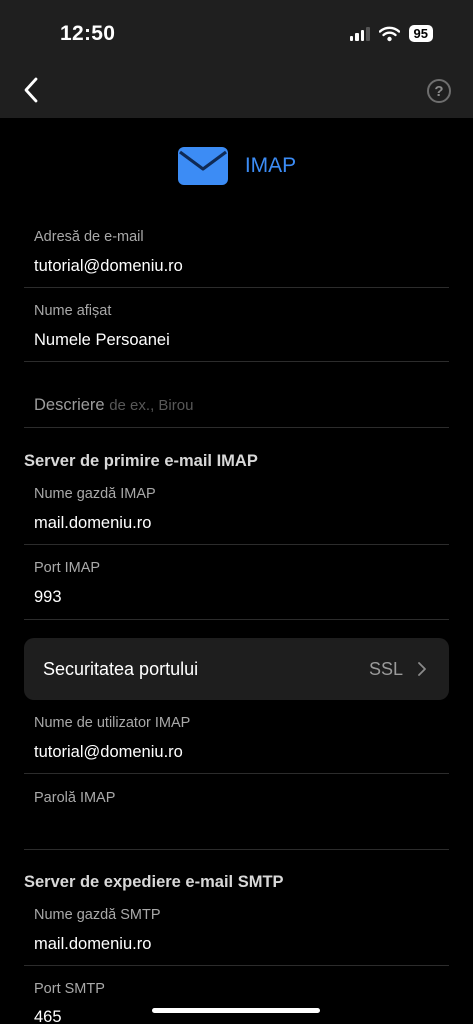  What do you see at coordinates (236, 31) in the screenshot?
I see `status-bar: 12:50 95` at bounding box center [236, 31].